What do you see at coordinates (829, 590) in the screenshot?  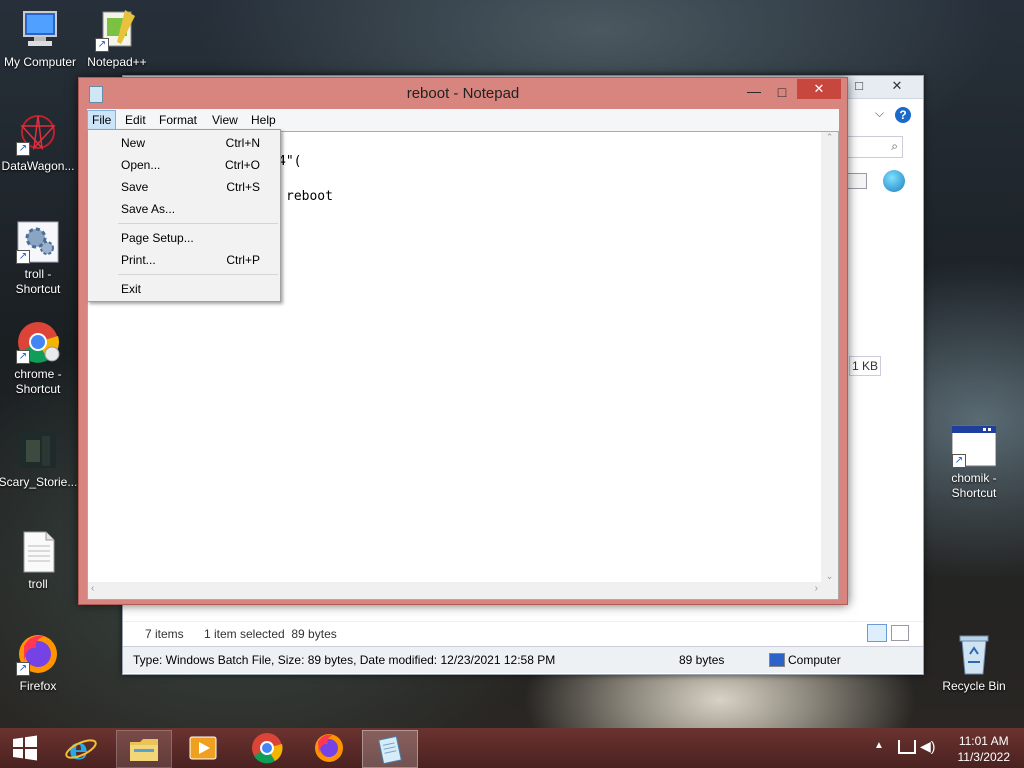 I see `scrollbar-corner` at bounding box center [829, 590].